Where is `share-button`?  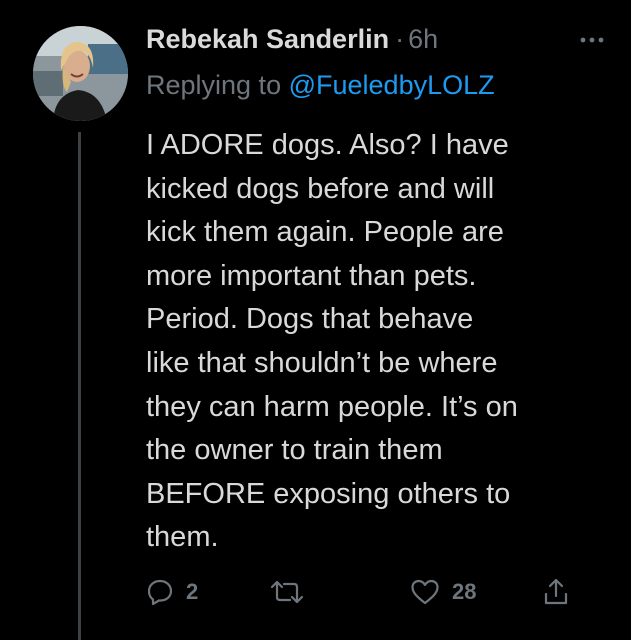 share-button is located at coordinates (556, 592).